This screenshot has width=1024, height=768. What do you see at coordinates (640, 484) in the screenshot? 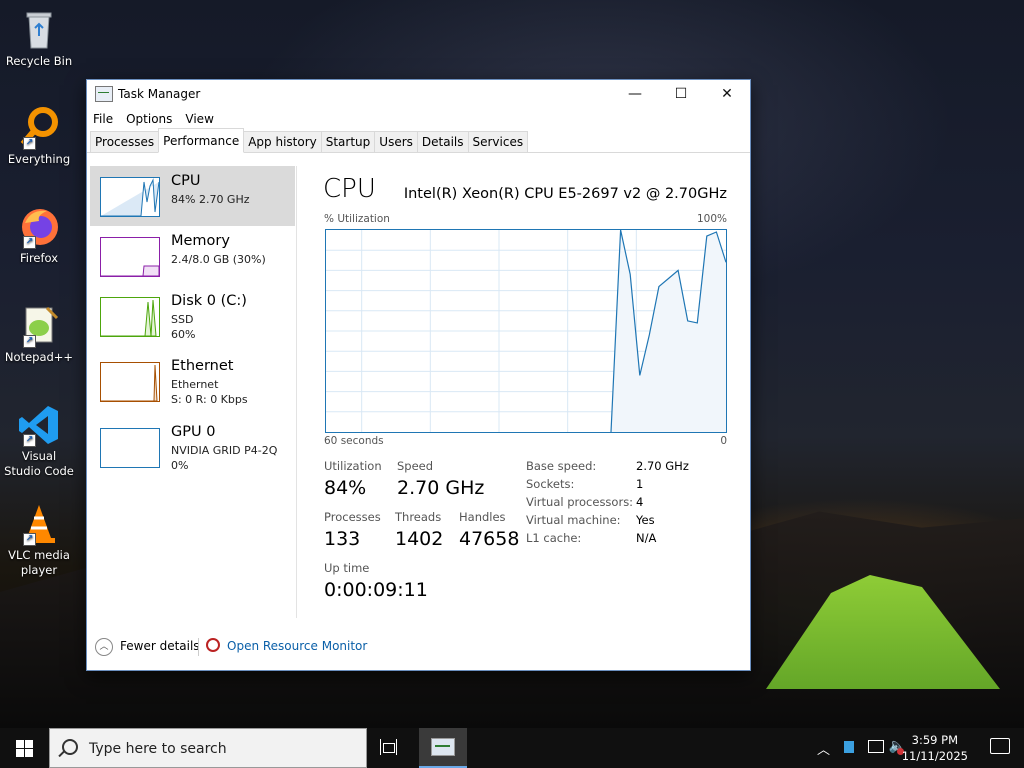
I see `sockets-value: 1` at bounding box center [640, 484].